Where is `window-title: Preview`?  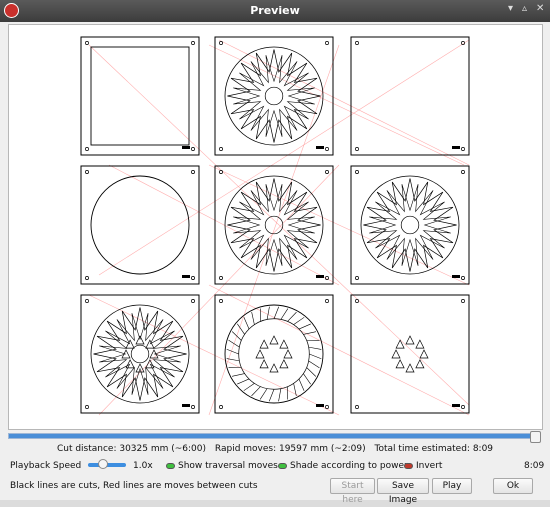
window-title: Preview is located at coordinates (275, 10).